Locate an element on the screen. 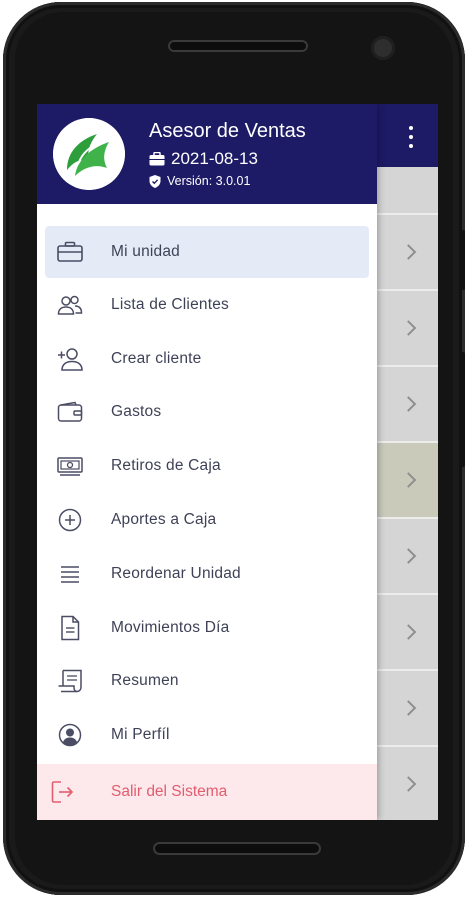  date-row: 2021-08-13 is located at coordinates (203, 159).